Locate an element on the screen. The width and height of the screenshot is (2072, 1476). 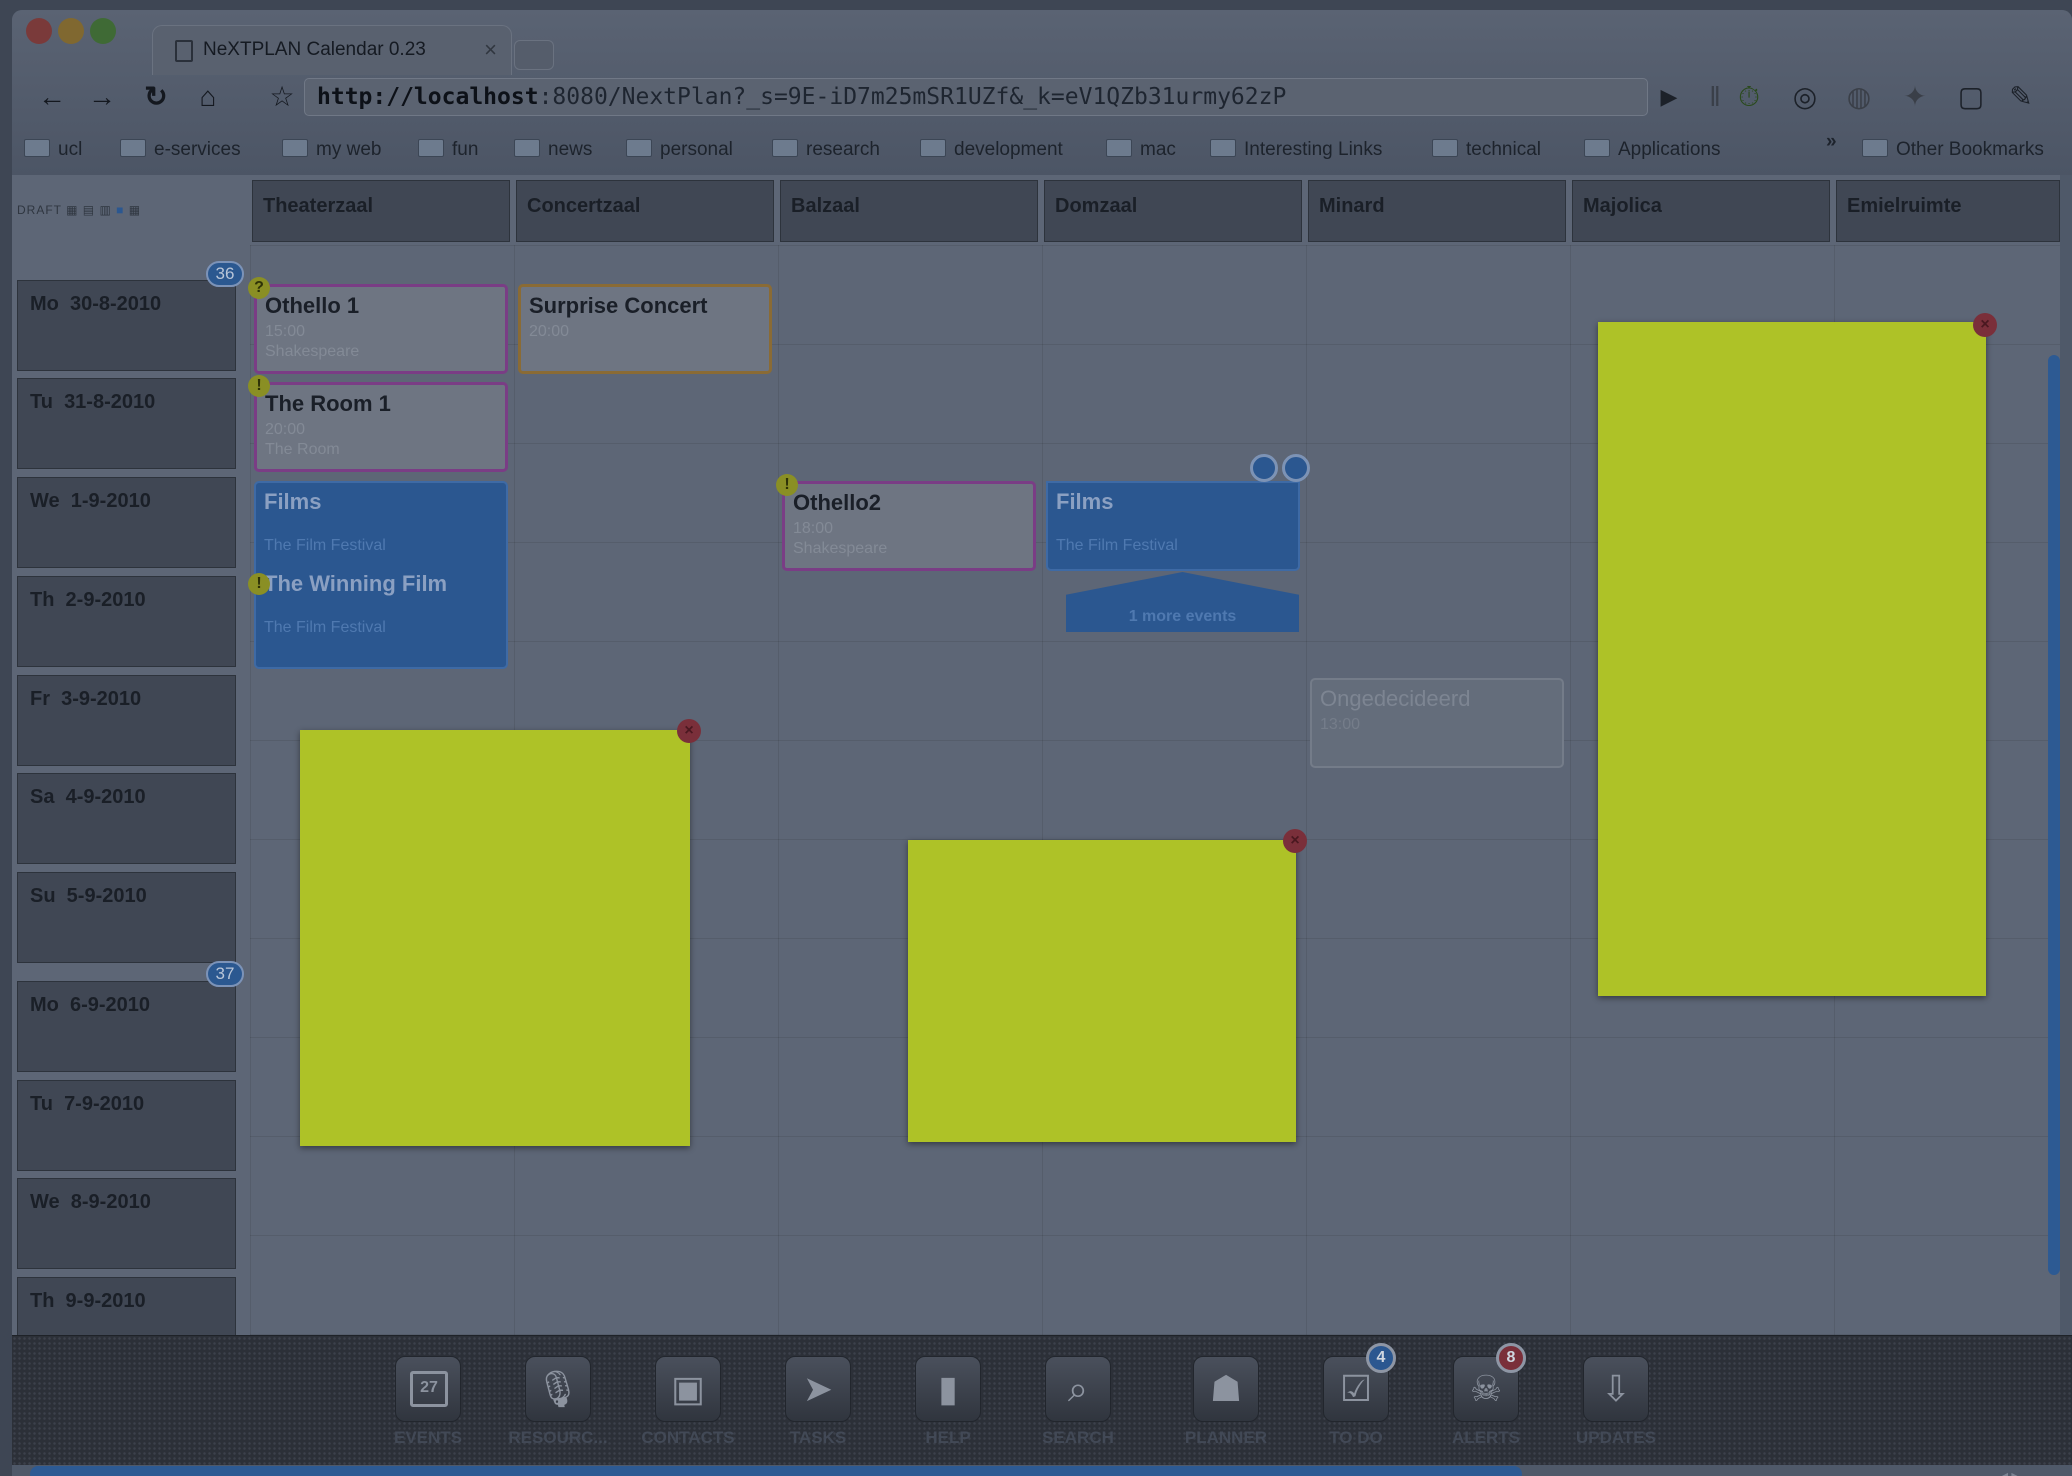
tab-close-button: × is located at coordinates (490, 50).